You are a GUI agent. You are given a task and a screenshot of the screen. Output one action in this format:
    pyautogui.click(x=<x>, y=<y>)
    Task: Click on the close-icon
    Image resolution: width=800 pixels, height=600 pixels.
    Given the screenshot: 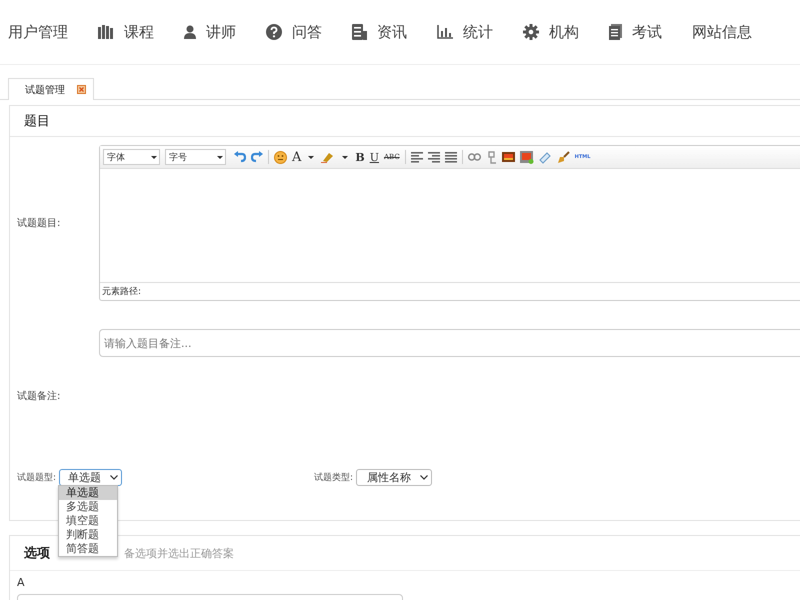 What is the action you would take?
    pyautogui.click(x=81, y=89)
    